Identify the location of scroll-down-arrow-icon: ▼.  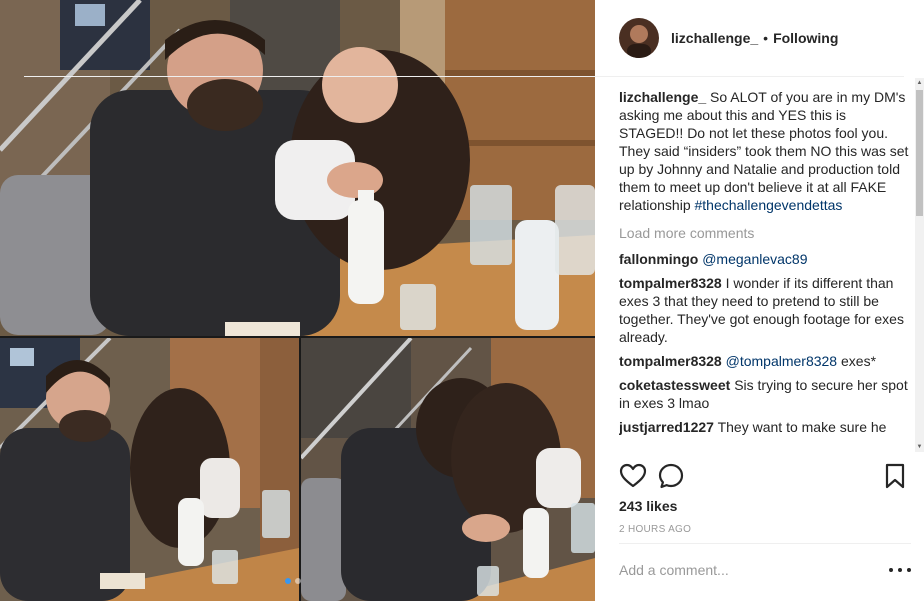
(919, 447).